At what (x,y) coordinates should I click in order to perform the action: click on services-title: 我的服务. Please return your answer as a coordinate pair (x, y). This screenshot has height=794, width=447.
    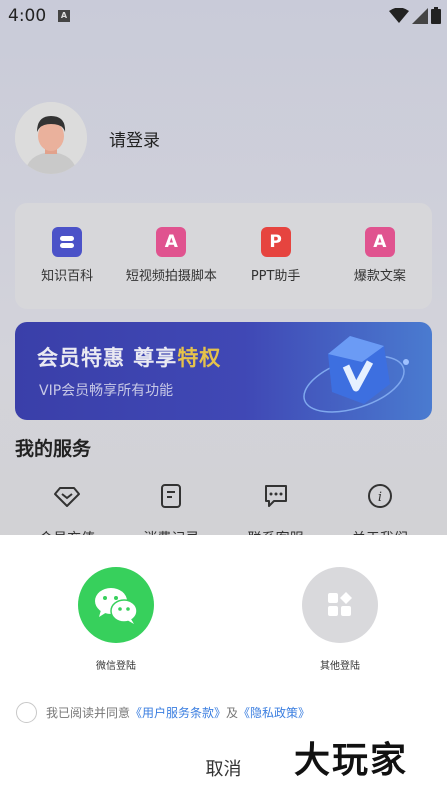
    Looking at the image, I should click on (53, 449).